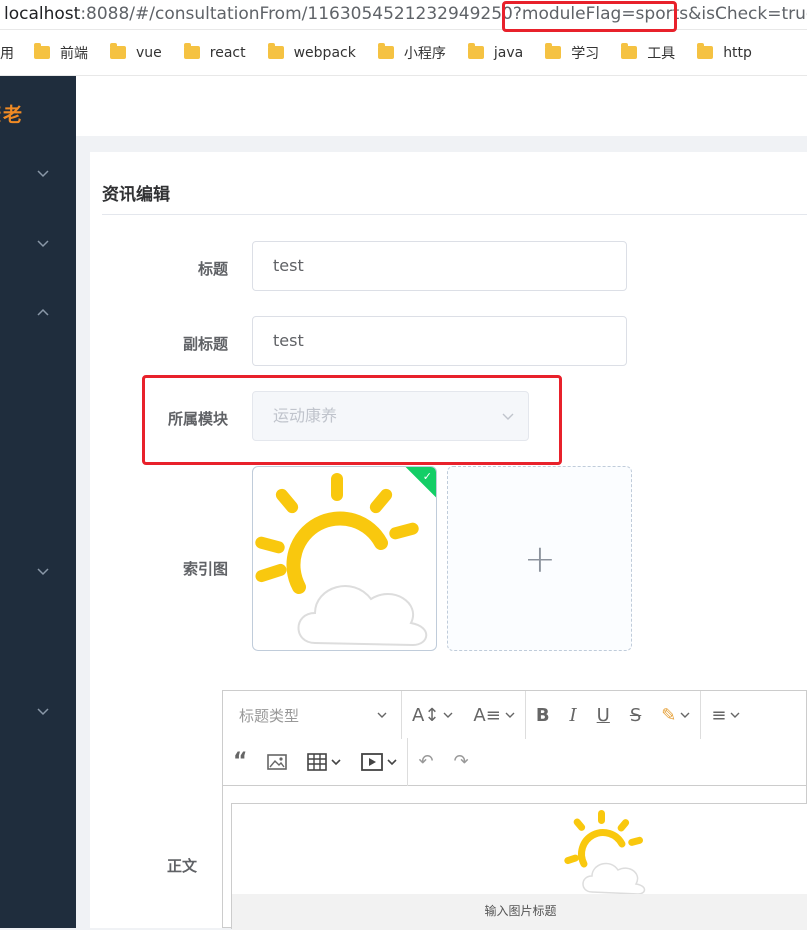 Image resolution: width=807 pixels, height=930 pixels. I want to click on divider, so click(454, 214).